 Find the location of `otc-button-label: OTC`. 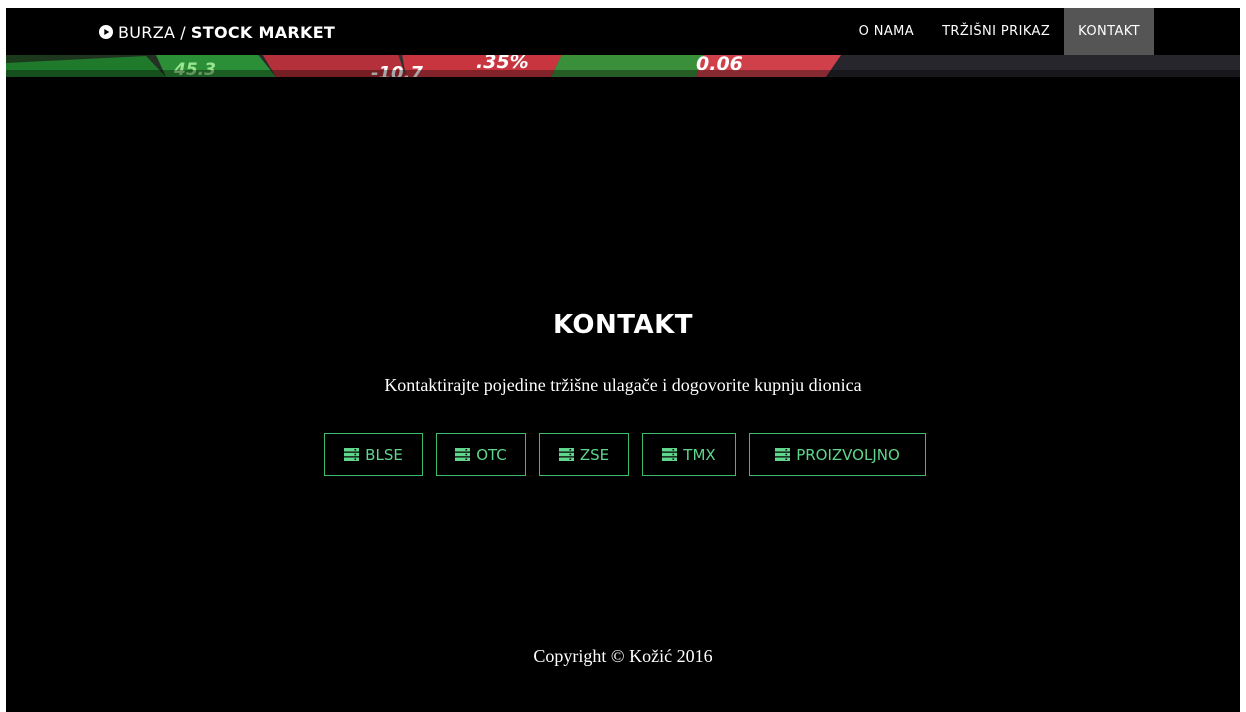

otc-button-label: OTC is located at coordinates (491, 454).